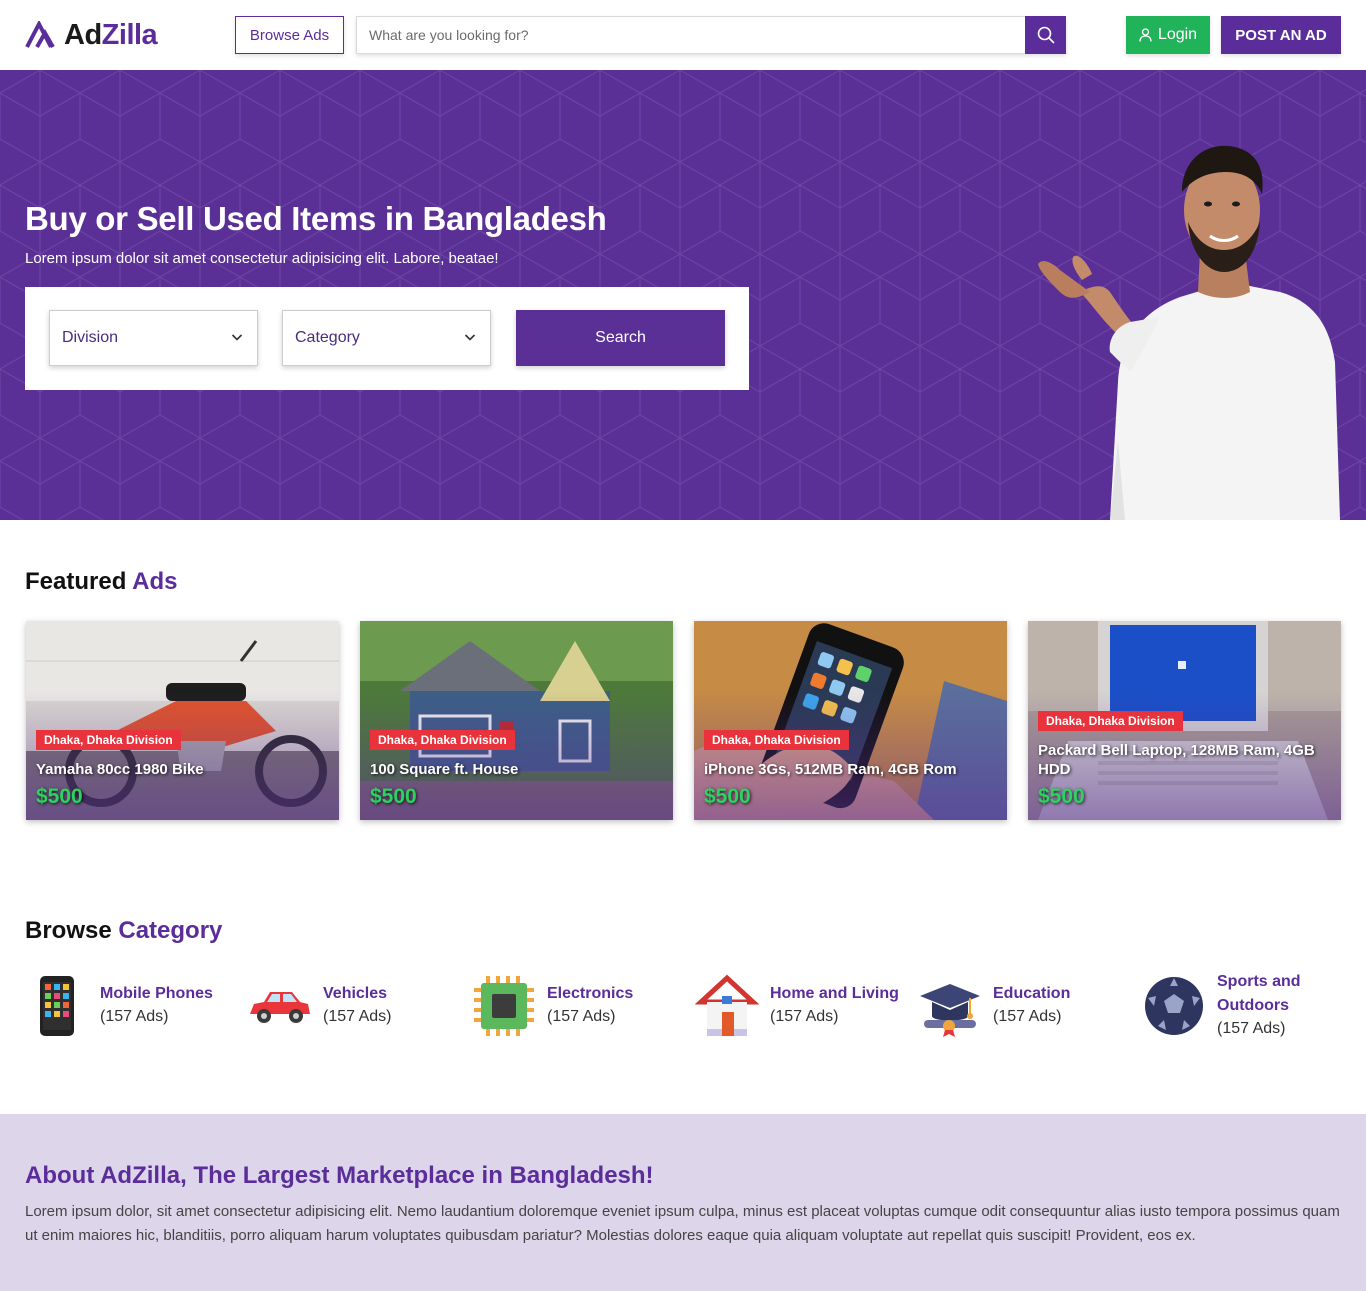 Image resolution: width=1366 pixels, height=1291 pixels. I want to click on category-name: Education, so click(1032, 993).